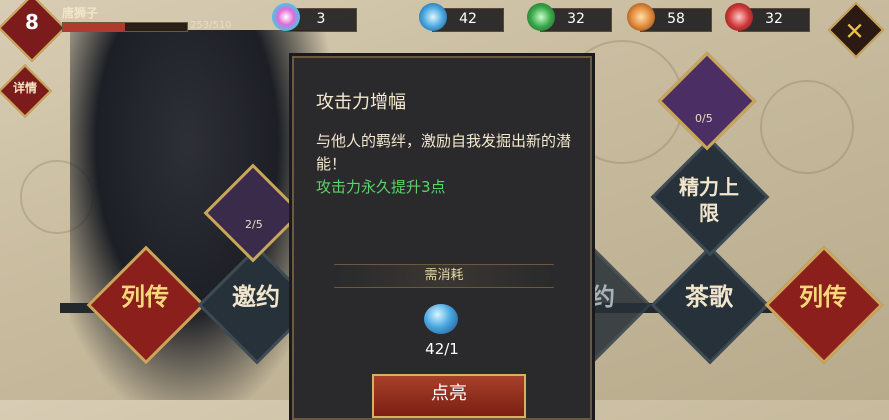 This screenshot has height=420, width=889. I want to click on resource-value: 3, so click(321, 19).